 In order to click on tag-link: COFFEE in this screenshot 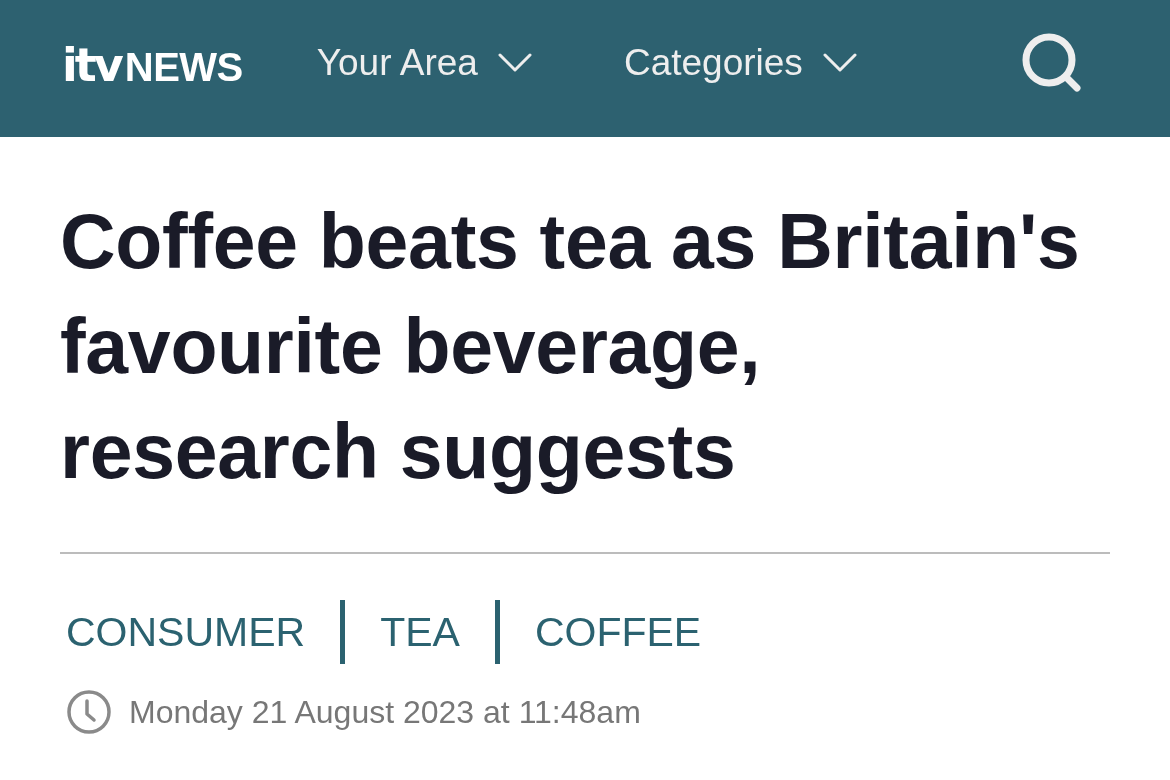, I will do `click(618, 632)`.